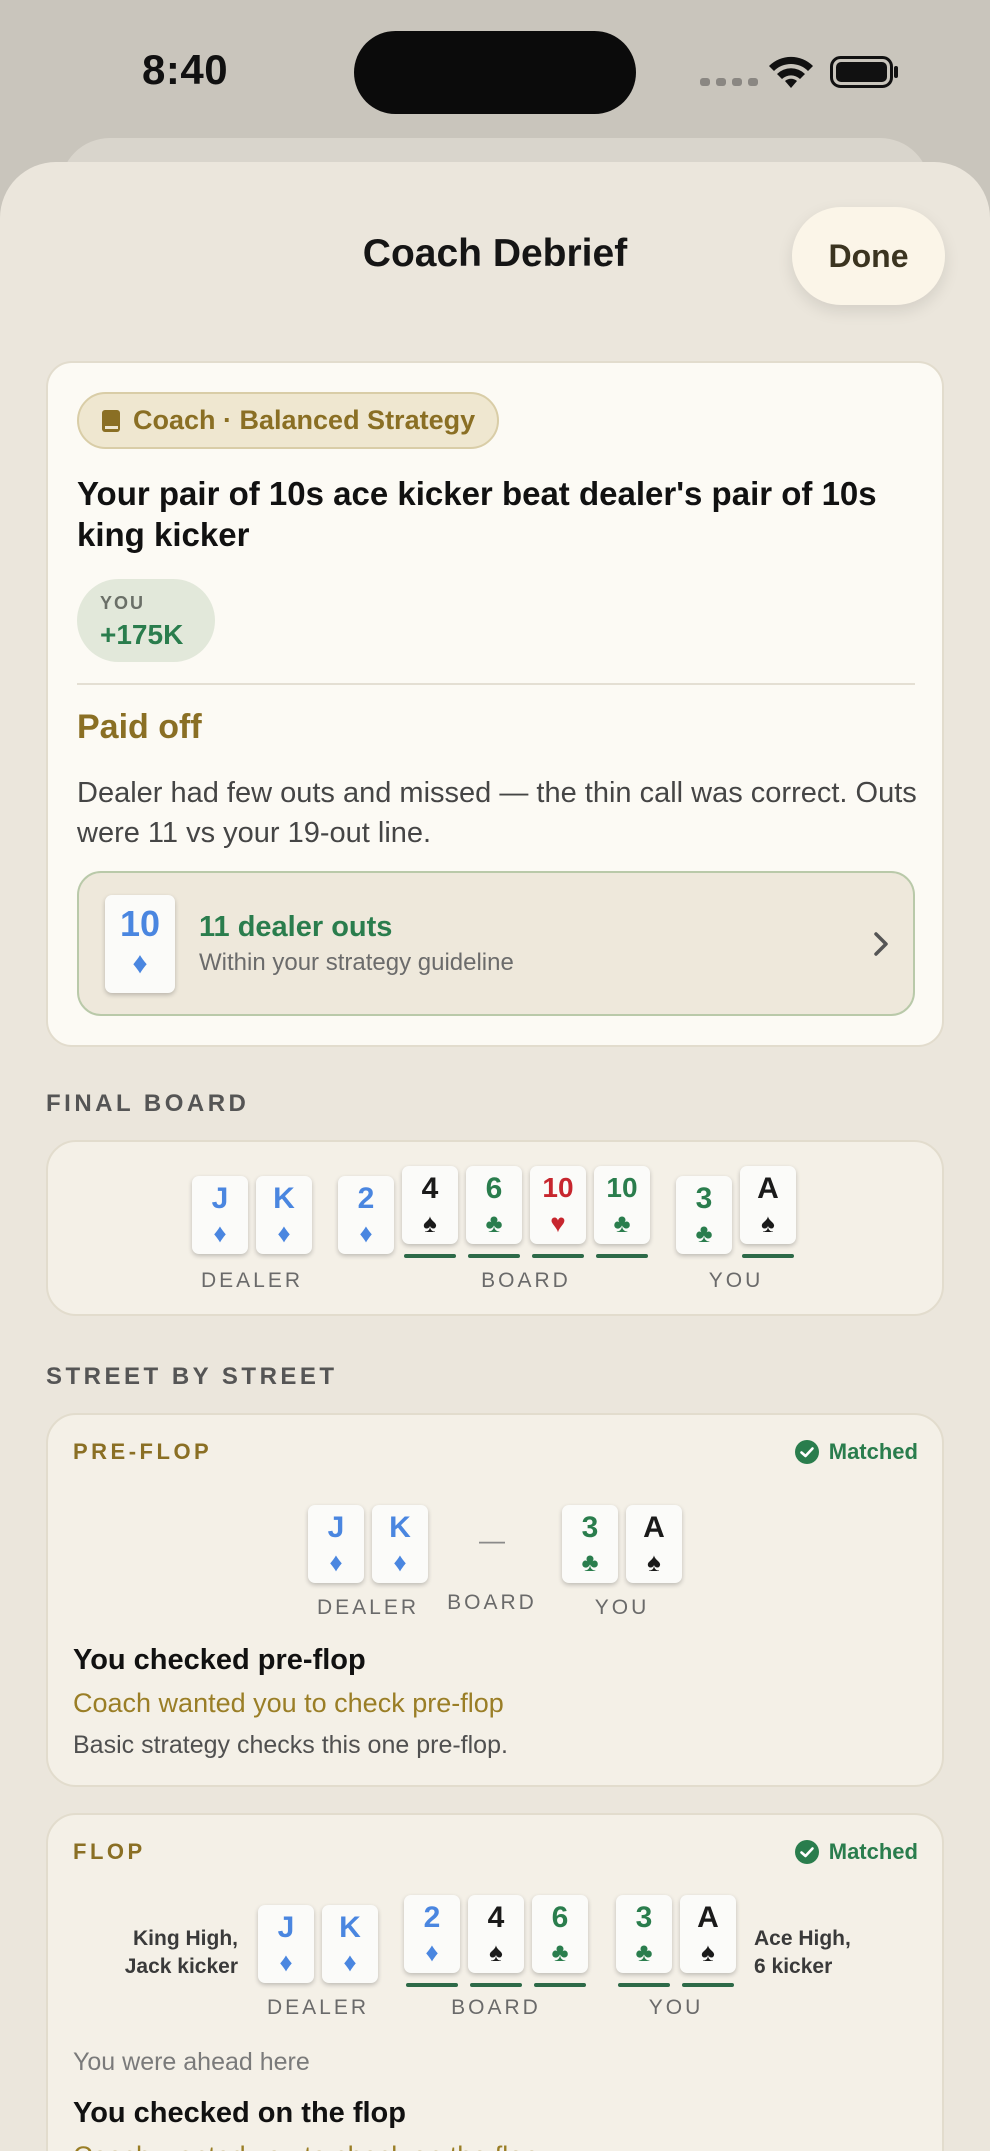 The width and height of the screenshot is (990, 2151). I want to click on you-result-label: YOU, so click(123, 603).